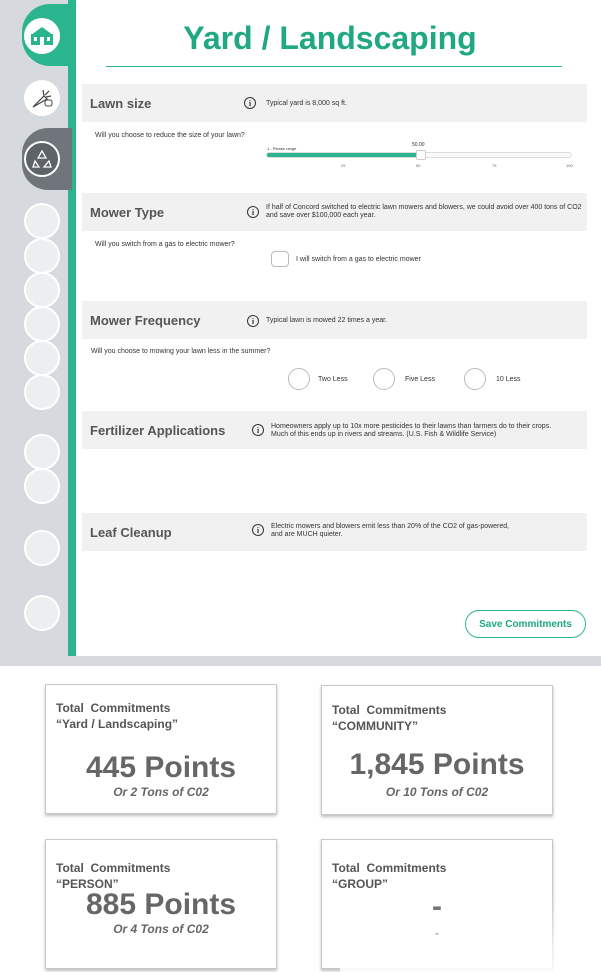 This screenshot has width=601, height=972. What do you see at coordinates (307, 534) in the screenshot?
I see `info-line: and are MUCH quieter.` at bounding box center [307, 534].